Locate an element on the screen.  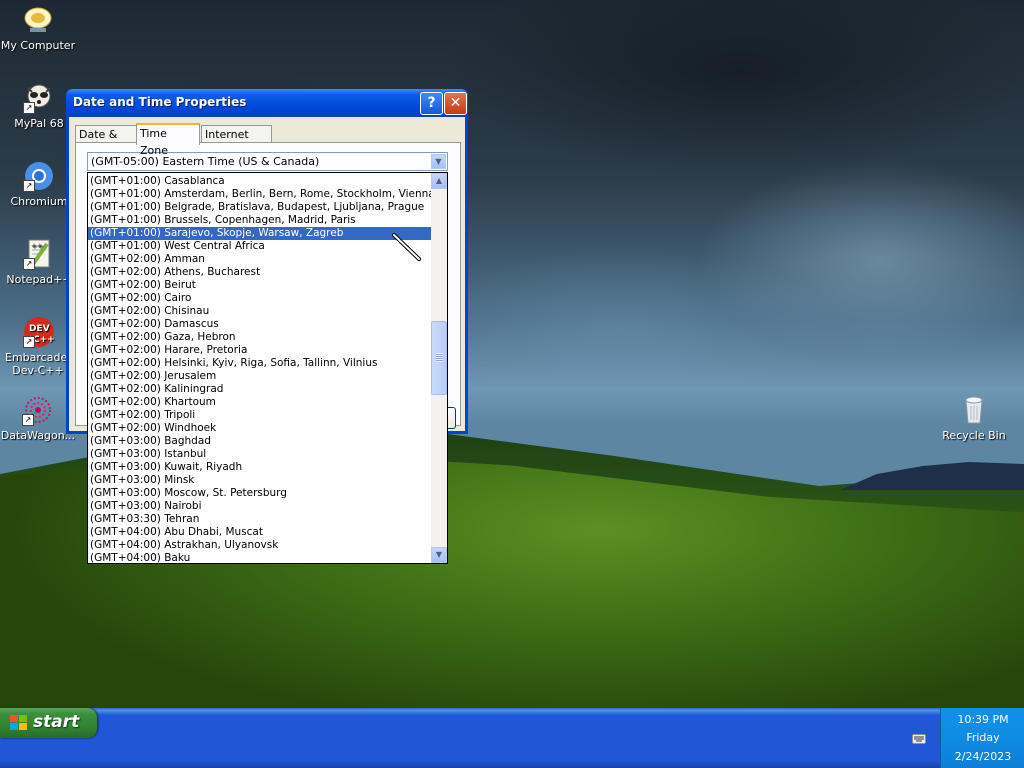
timezone-option: (GMT+02:00) Amman is located at coordinates (260, 259).